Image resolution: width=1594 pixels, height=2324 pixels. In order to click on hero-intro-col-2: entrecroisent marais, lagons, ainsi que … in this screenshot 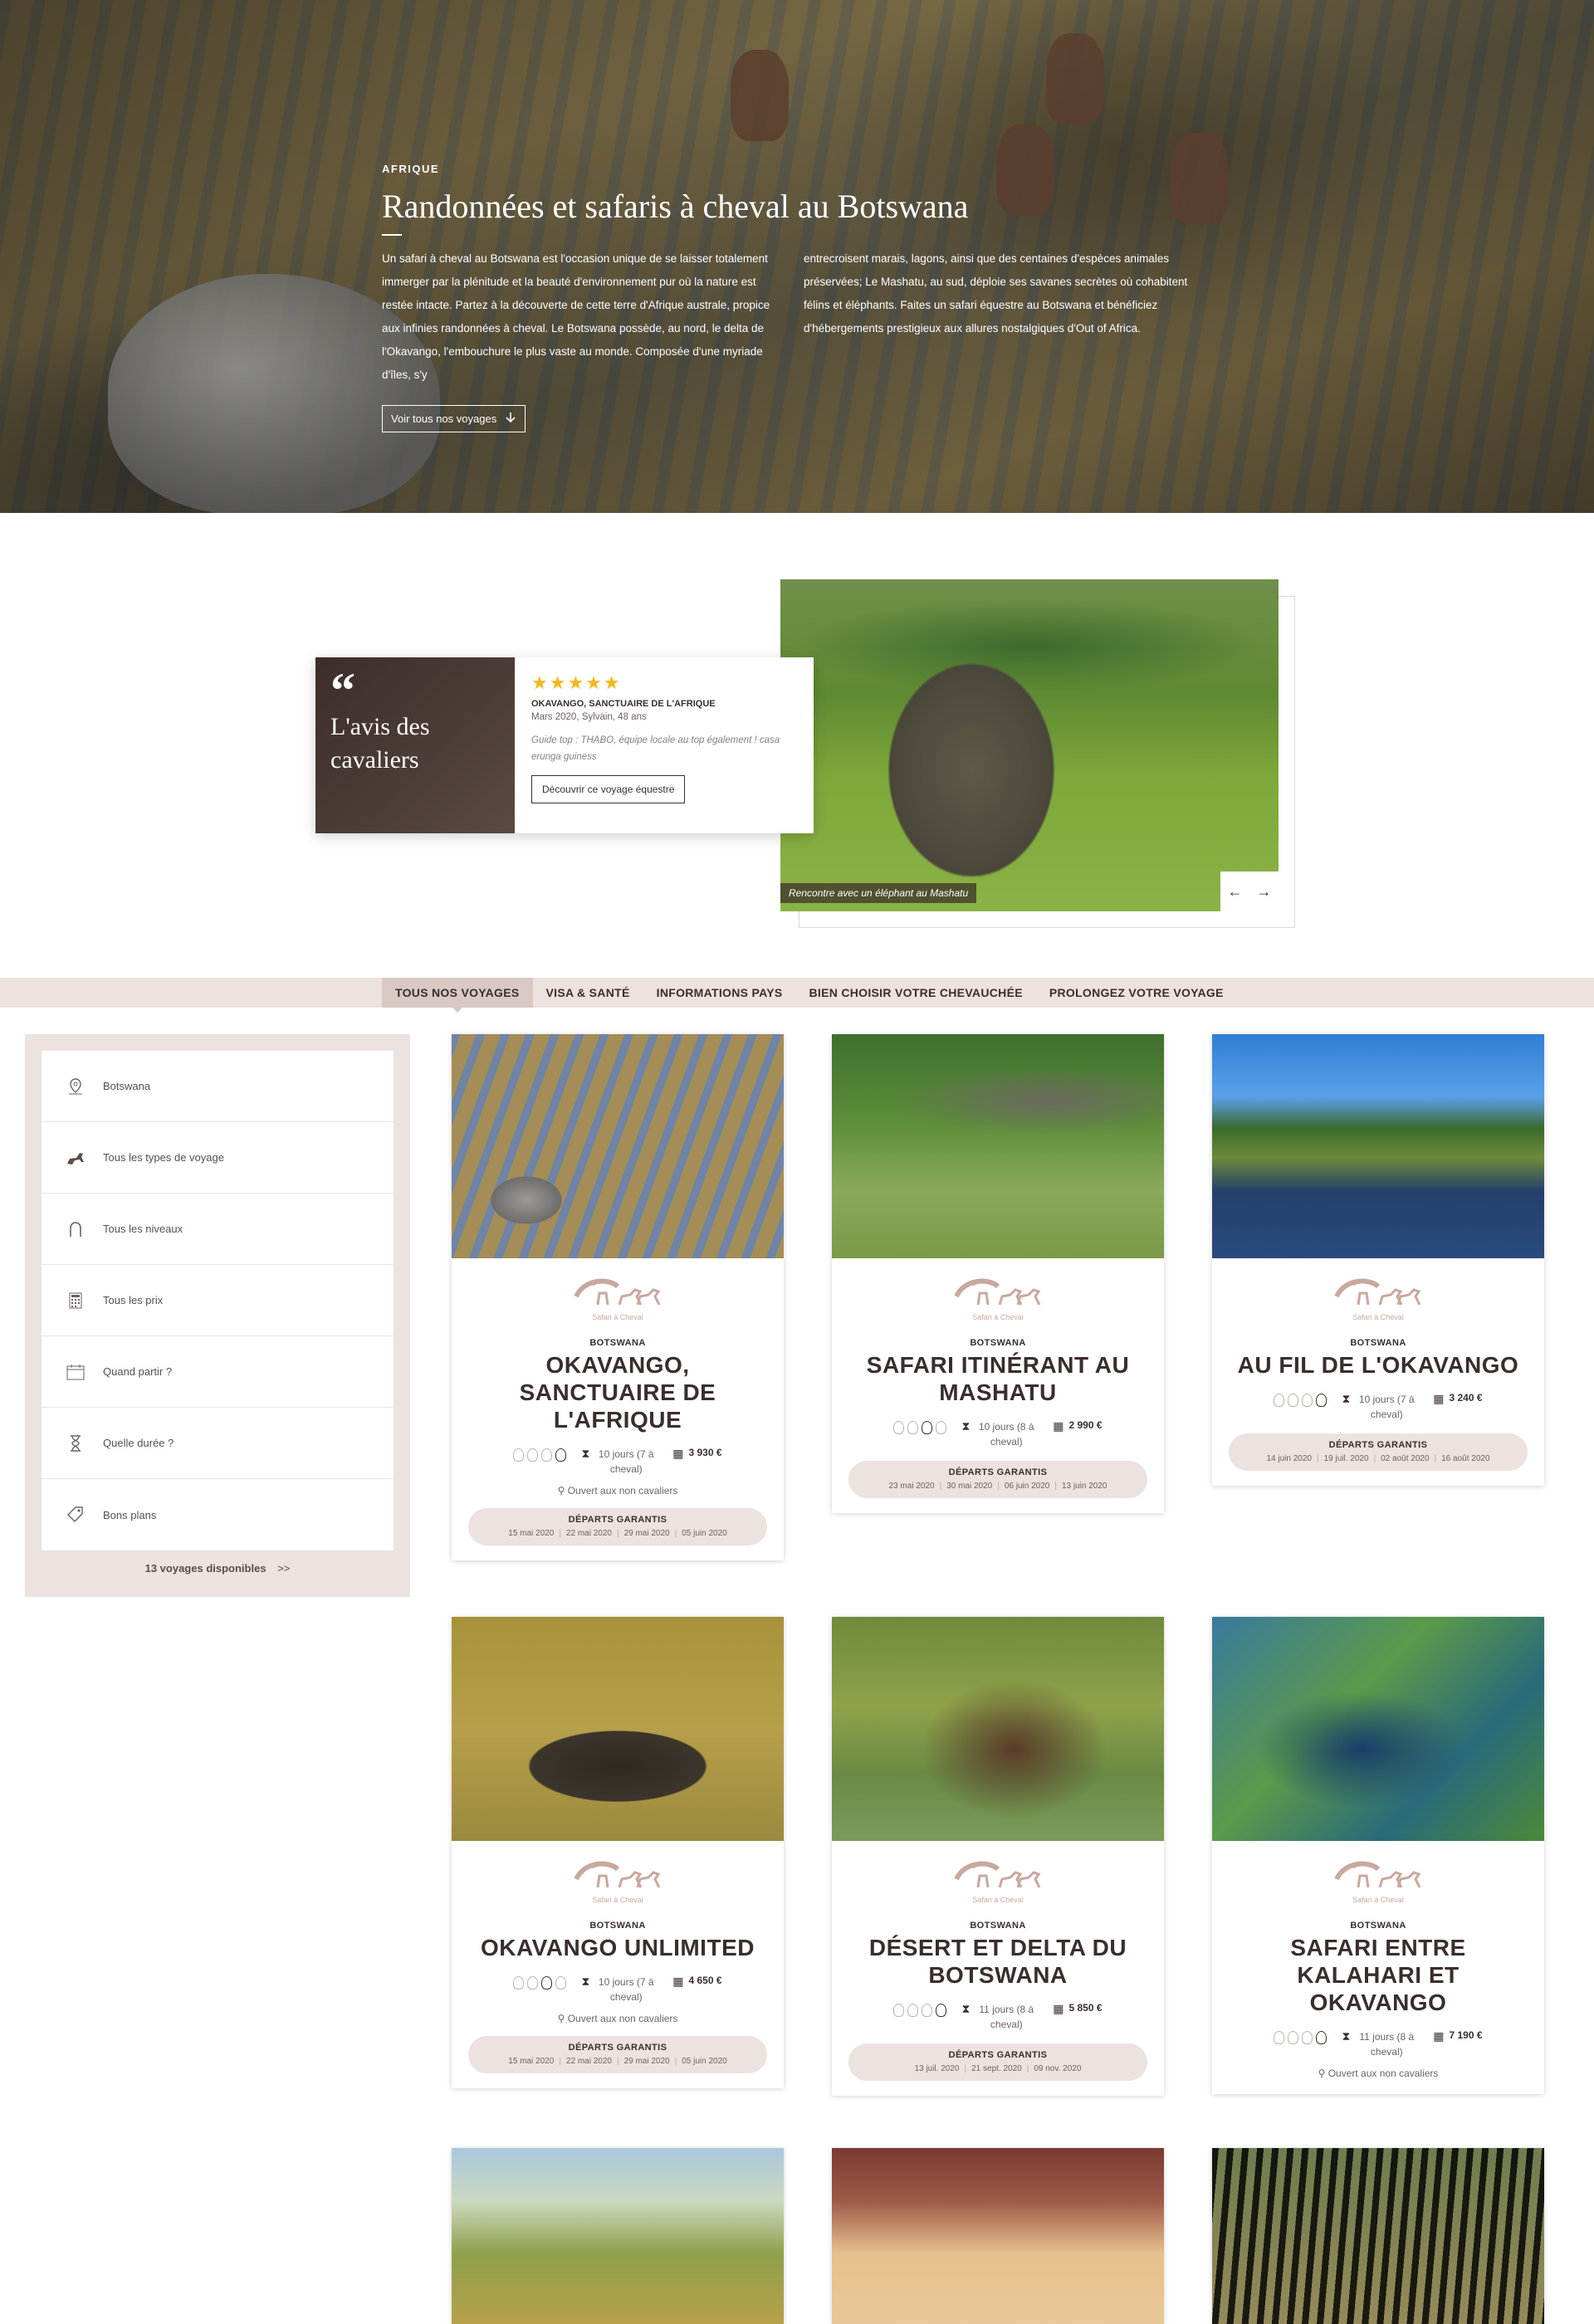, I will do `click(996, 293)`.